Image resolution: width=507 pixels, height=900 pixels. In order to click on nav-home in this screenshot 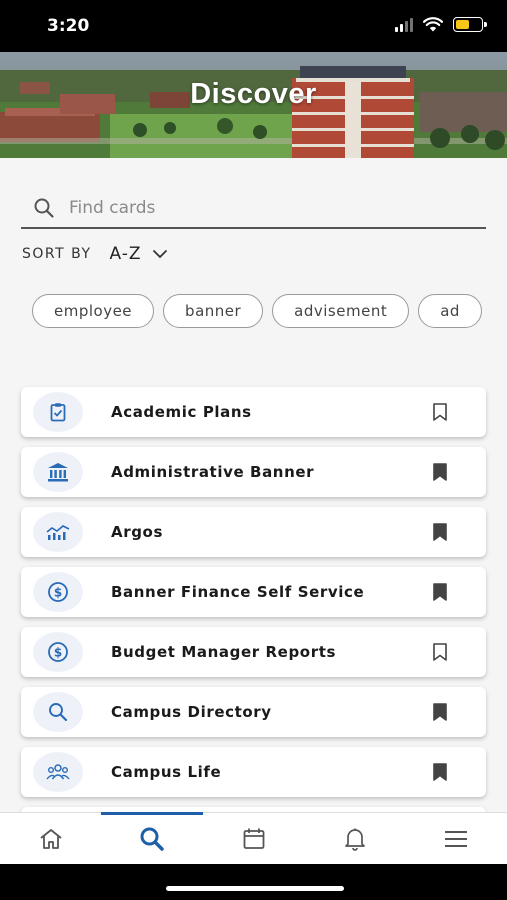, I will do `click(50, 838)`.